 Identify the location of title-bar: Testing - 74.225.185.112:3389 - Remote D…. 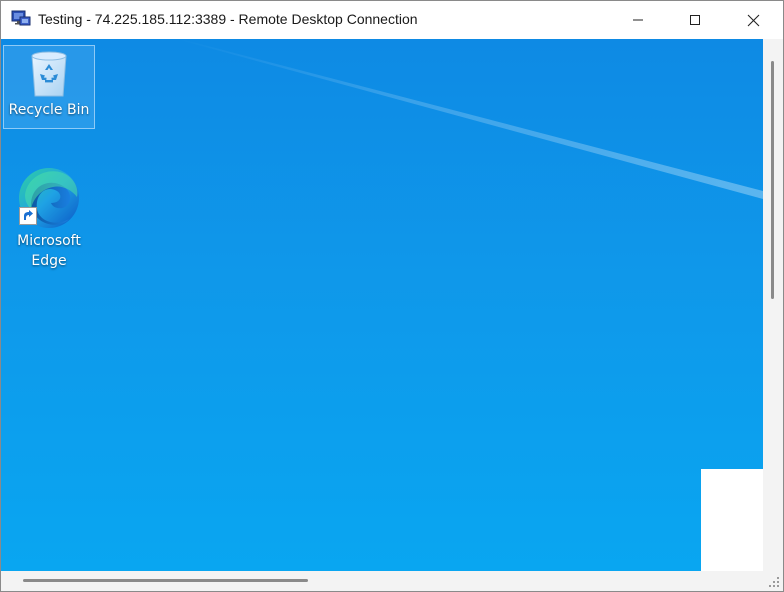
(392, 20).